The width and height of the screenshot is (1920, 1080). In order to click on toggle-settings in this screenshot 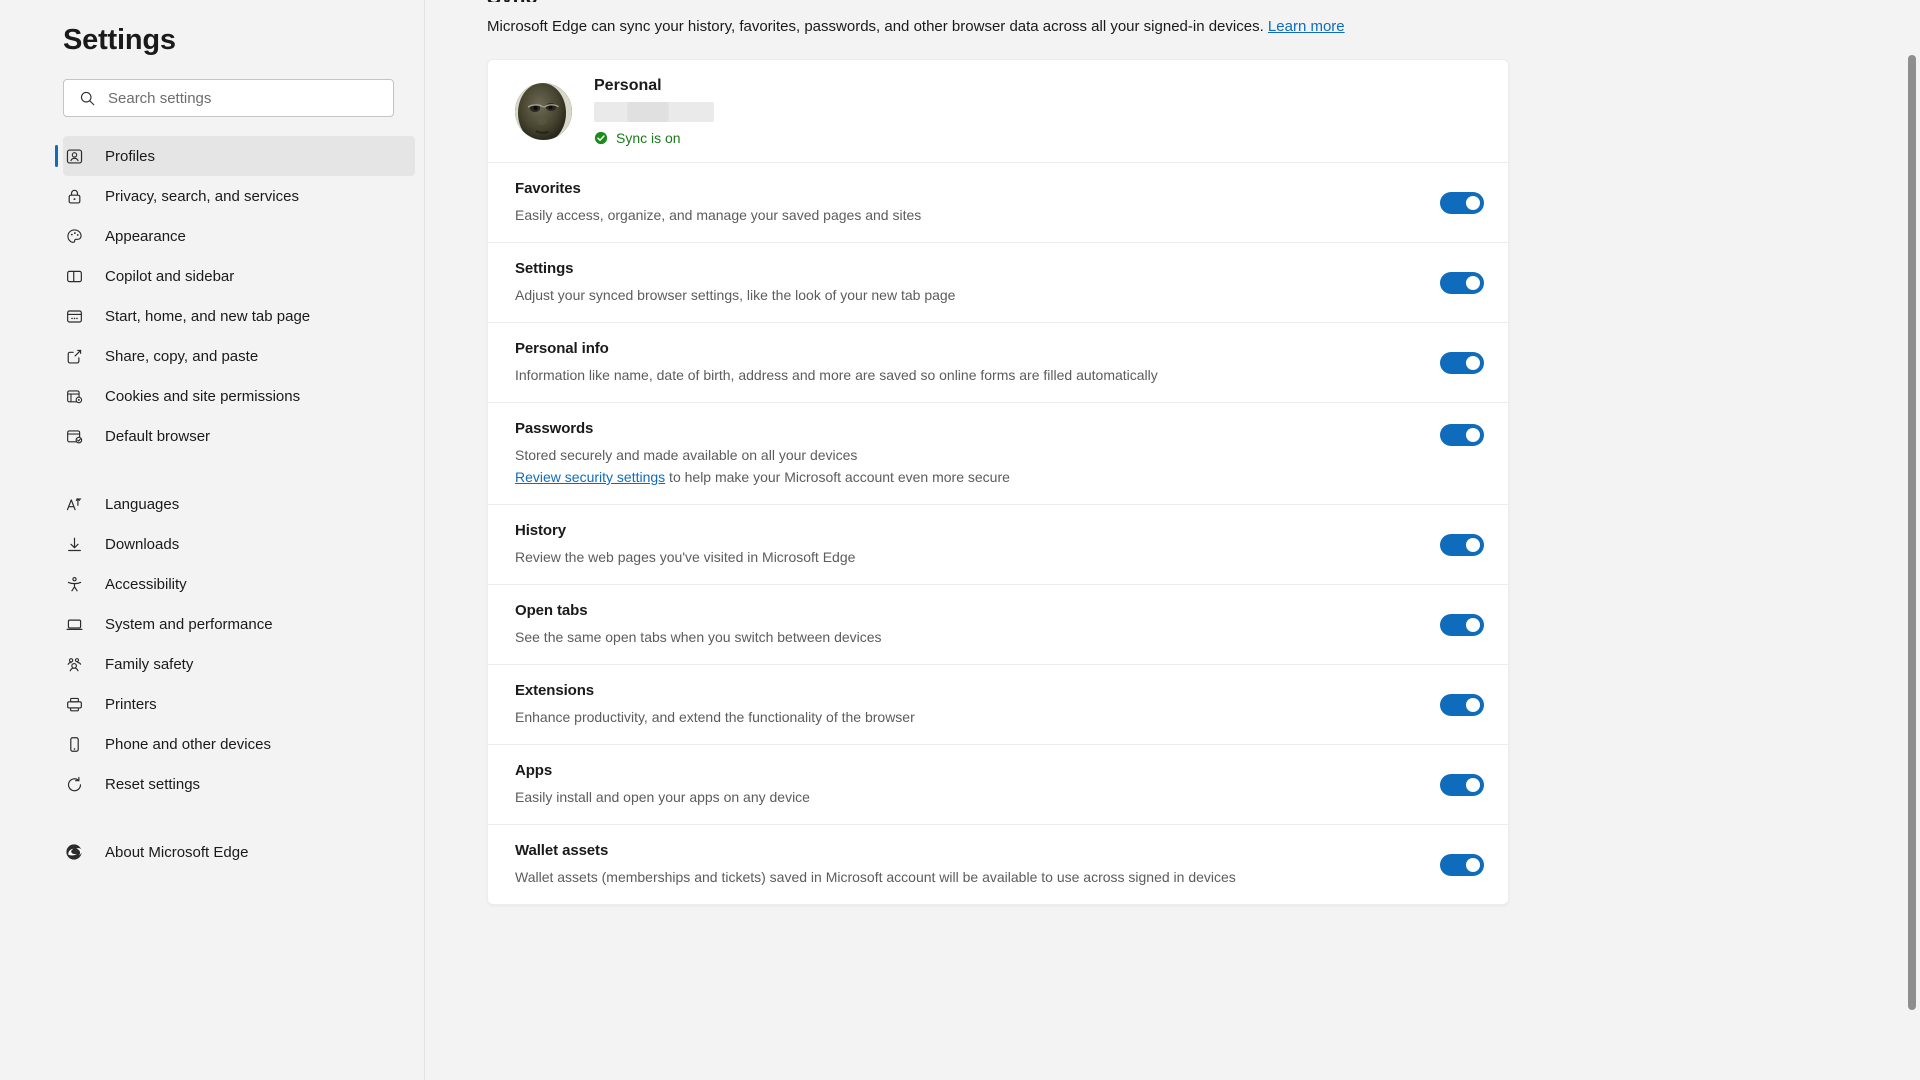, I will do `click(1462, 282)`.